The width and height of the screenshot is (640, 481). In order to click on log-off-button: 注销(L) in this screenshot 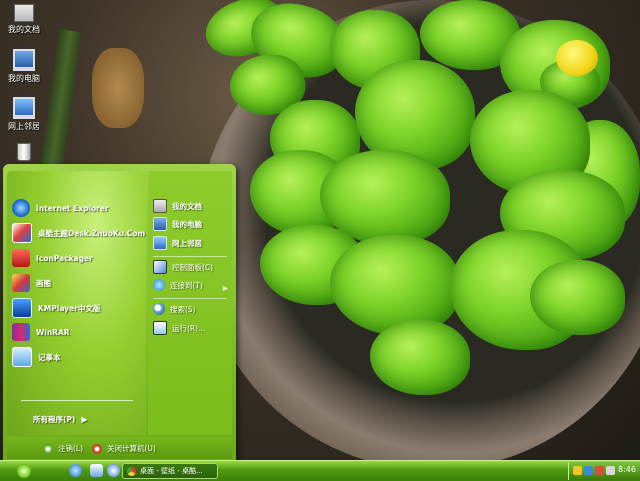, I will do `click(63, 448)`.